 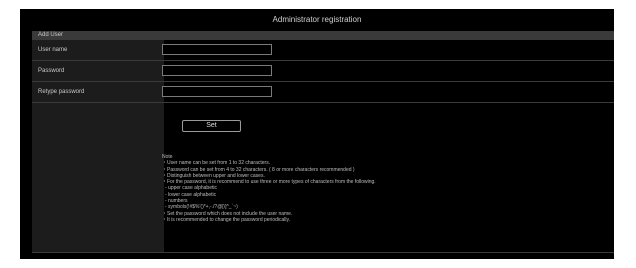 What do you see at coordinates (51, 71) in the screenshot?
I see `password-label: Password` at bounding box center [51, 71].